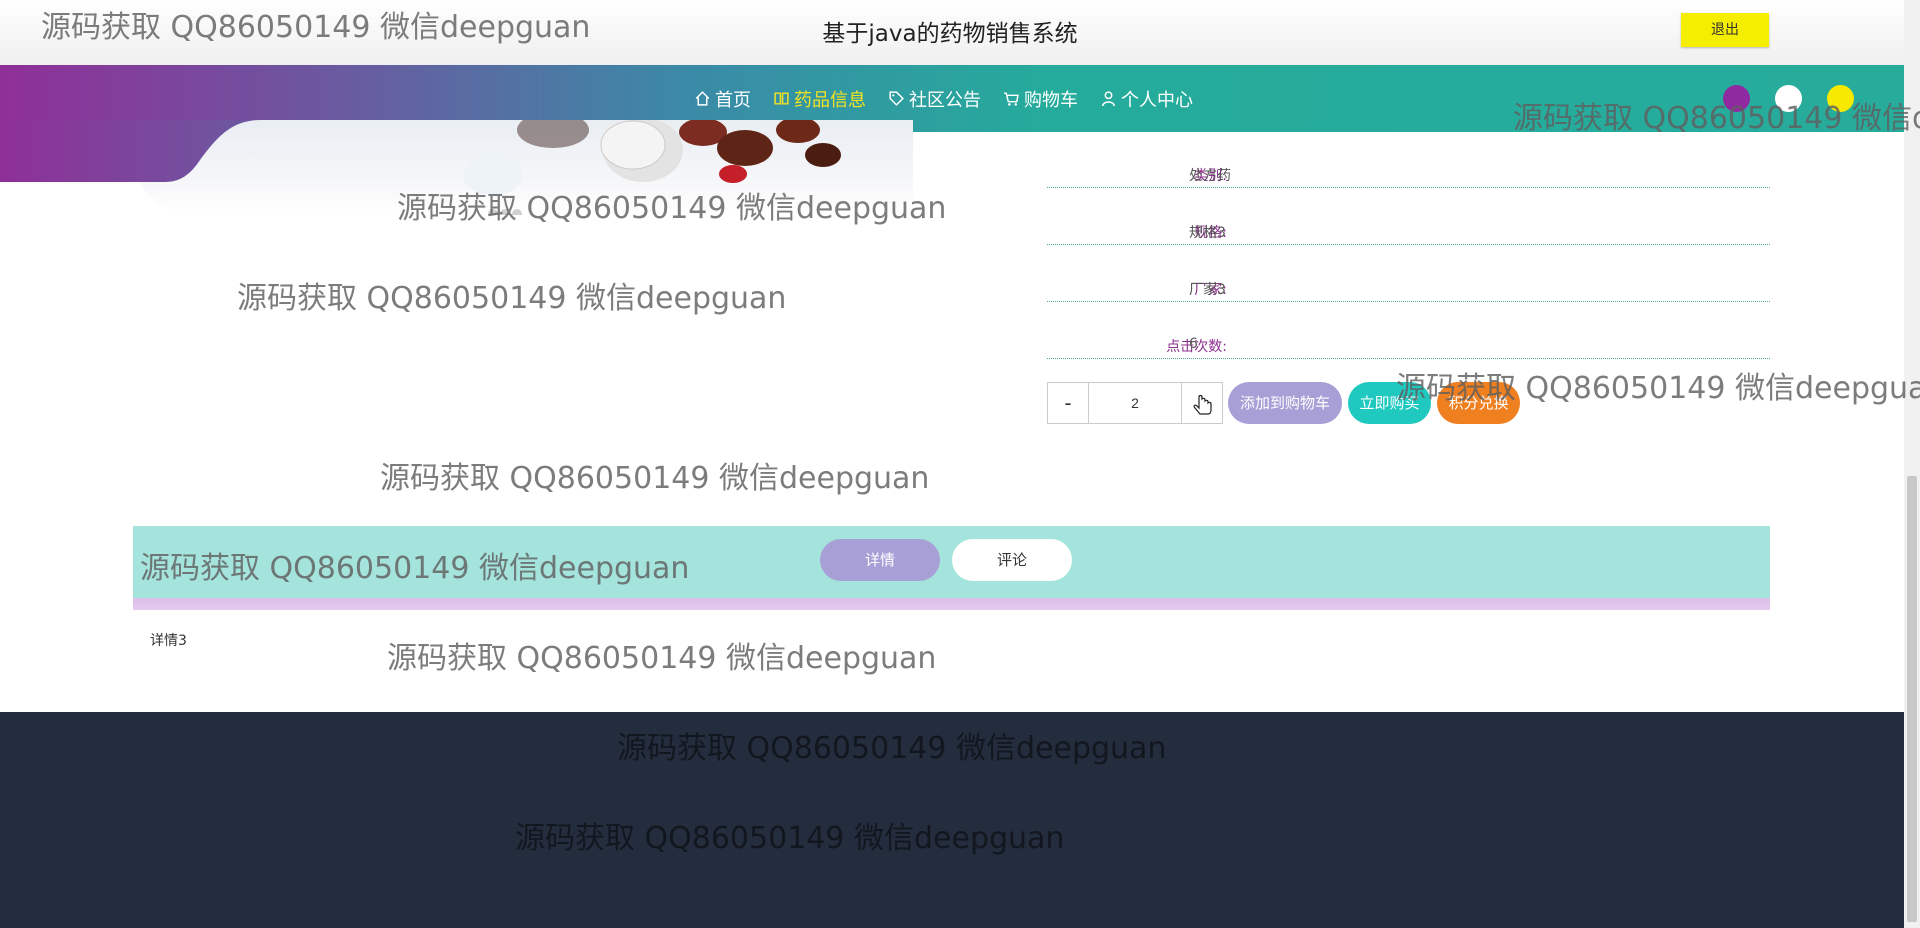  Describe the element at coordinates (1068, 403) in the screenshot. I see `quantity-decrease-button: -` at that location.